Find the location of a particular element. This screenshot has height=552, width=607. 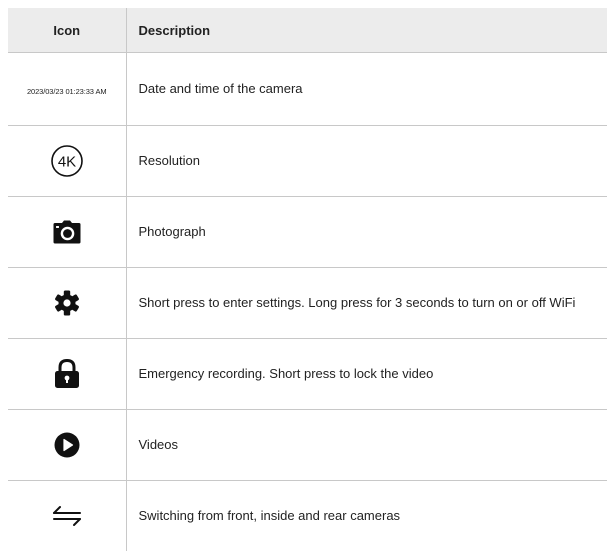

icon-cell: 2023/03/23 01:23:33 AM is located at coordinates (67, 89).